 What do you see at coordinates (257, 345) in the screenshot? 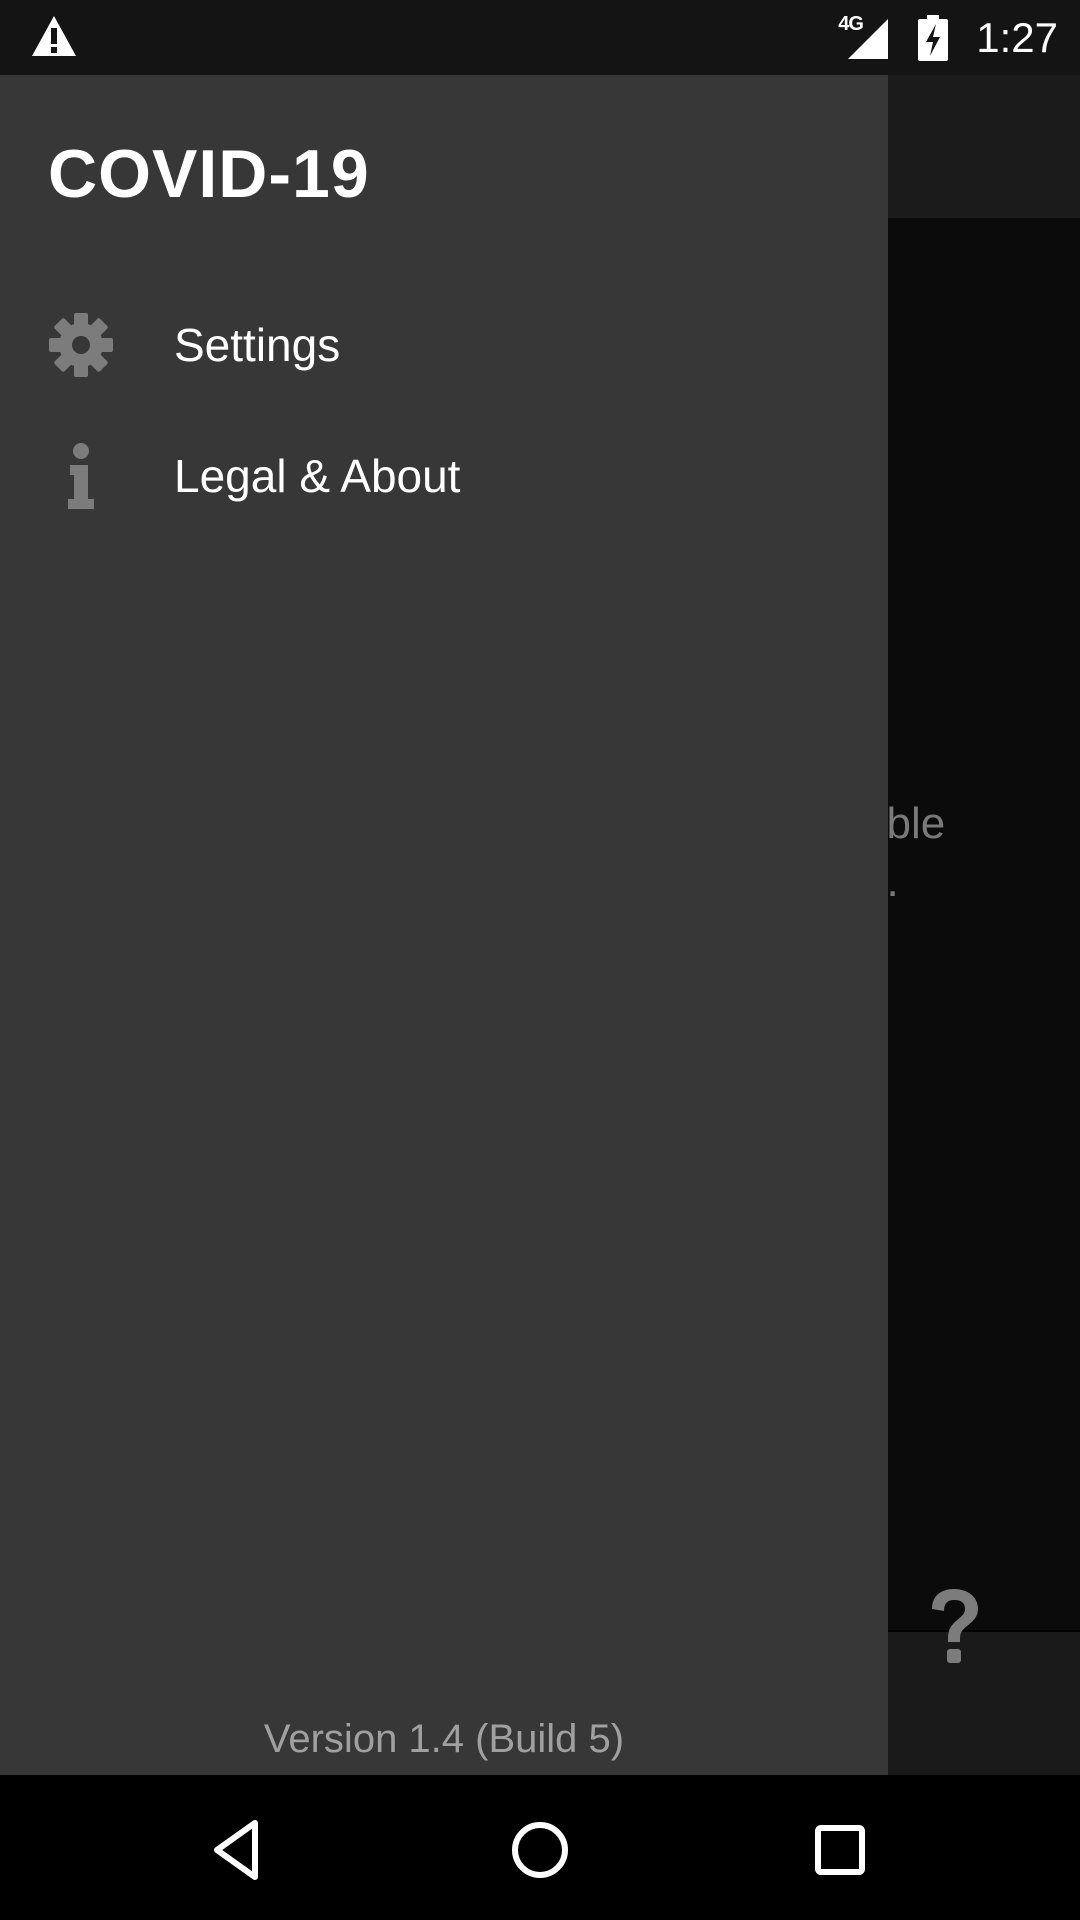
I see `drawer-item-label: Settings` at bounding box center [257, 345].